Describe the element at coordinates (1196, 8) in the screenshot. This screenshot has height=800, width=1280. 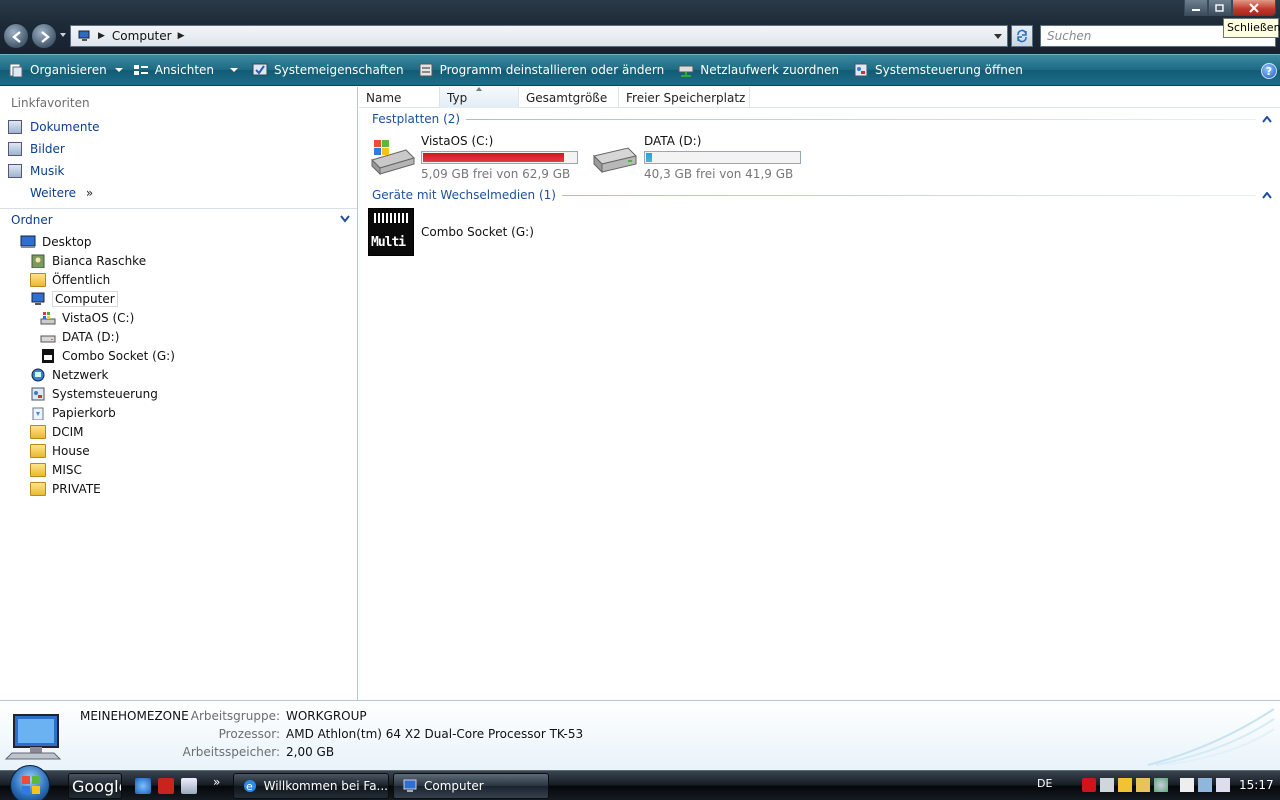
I see `minimize-button` at that location.